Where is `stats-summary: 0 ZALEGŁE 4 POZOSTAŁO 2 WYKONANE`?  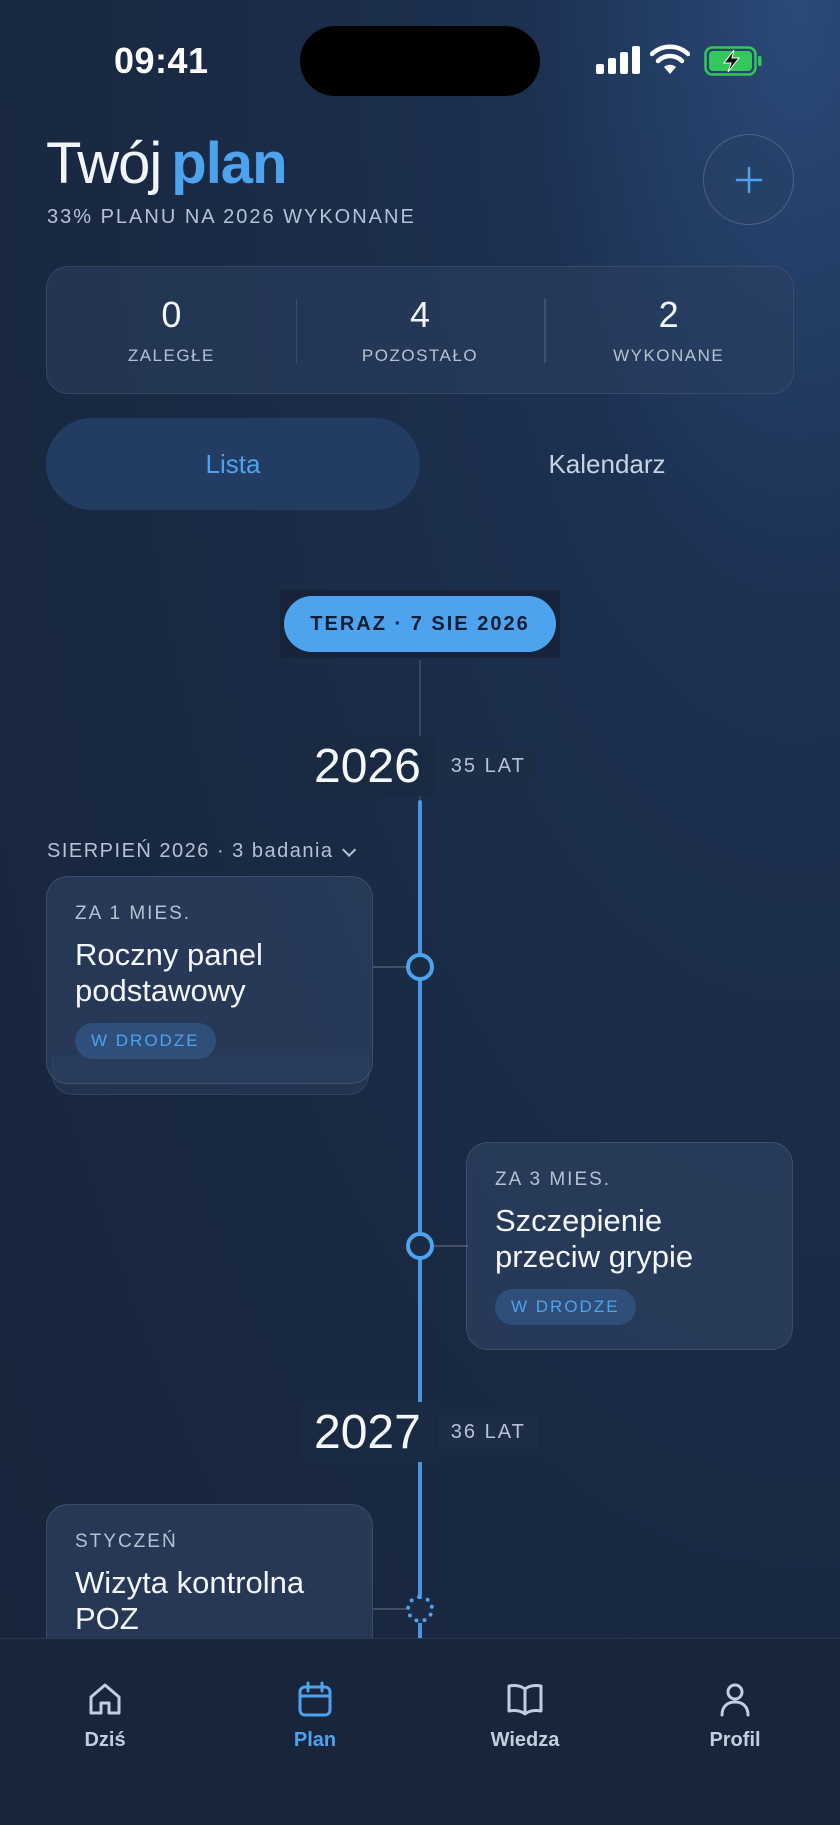 stats-summary: 0 ZALEGŁE 4 POZOSTAŁO 2 WYKONANE is located at coordinates (420, 330).